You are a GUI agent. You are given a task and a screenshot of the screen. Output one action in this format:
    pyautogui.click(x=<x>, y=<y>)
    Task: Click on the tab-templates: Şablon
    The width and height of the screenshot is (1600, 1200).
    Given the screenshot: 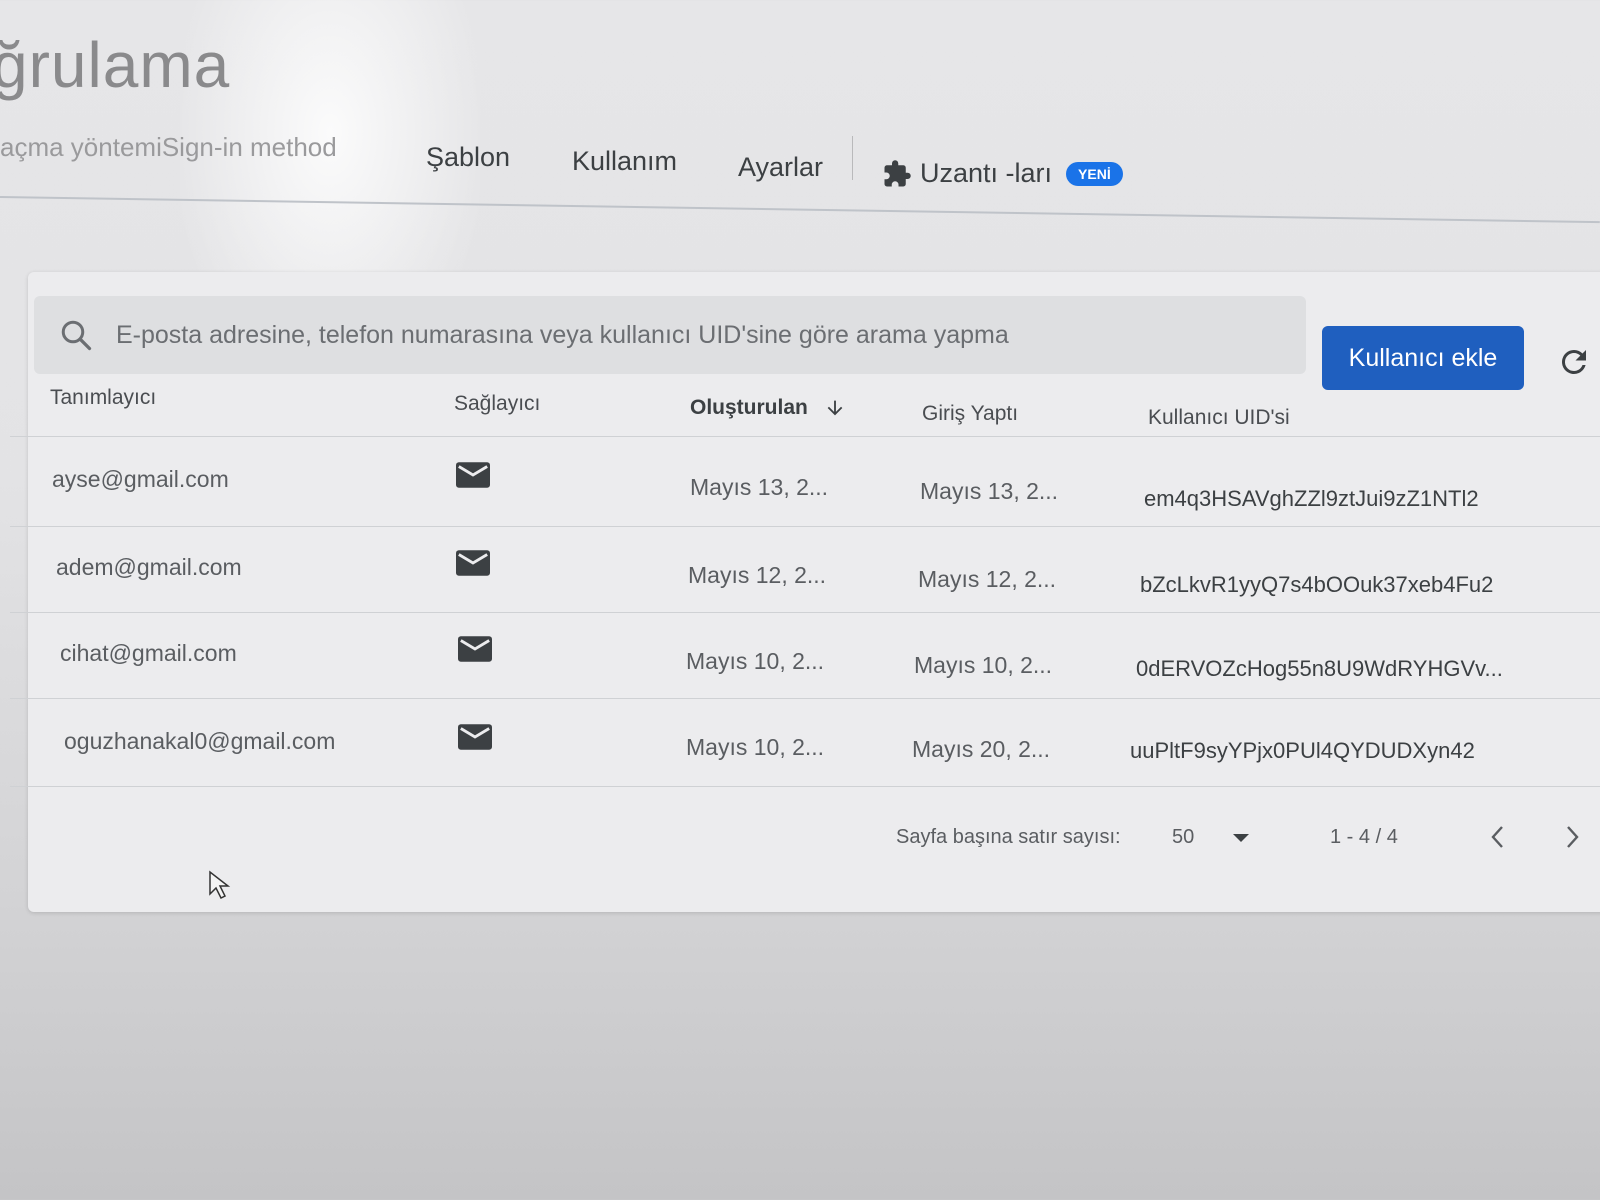 What is the action you would take?
    pyautogui.click(x=468, y=157)
    